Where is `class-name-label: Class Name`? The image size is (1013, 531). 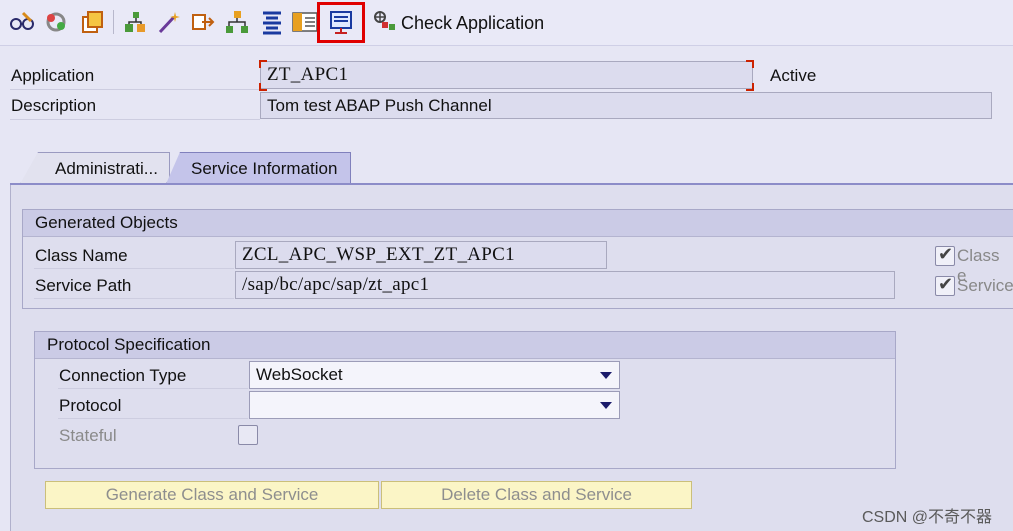 class-name-label: Class Name is located at coordinates (81, 255).